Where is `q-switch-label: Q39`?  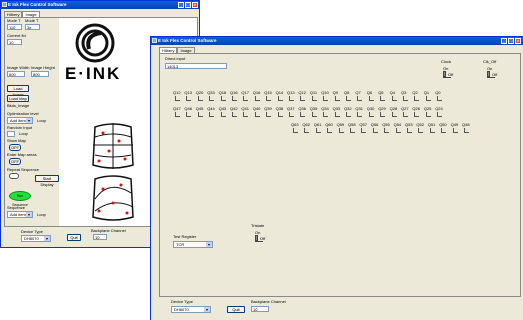
q-switch-label: Q39 is located at coordinates (268, 108).